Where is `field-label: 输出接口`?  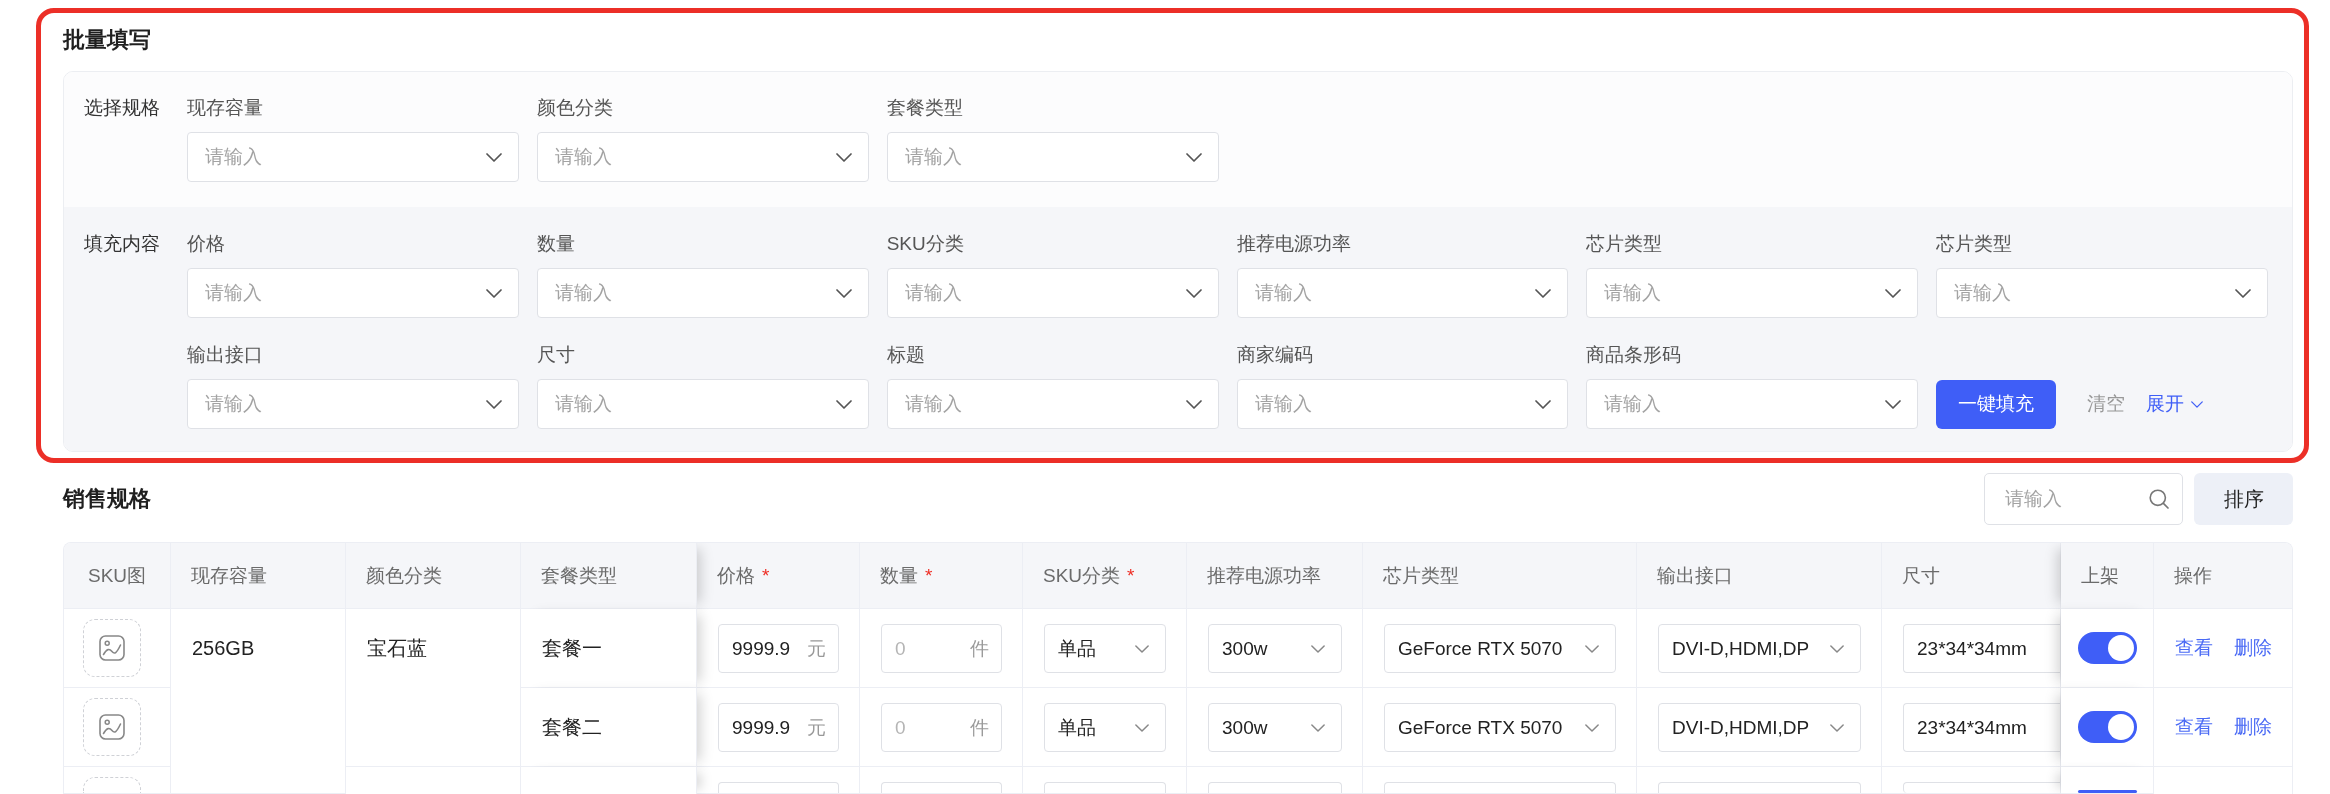
field-label: 输出接口 is located at coordinates (225, 355).